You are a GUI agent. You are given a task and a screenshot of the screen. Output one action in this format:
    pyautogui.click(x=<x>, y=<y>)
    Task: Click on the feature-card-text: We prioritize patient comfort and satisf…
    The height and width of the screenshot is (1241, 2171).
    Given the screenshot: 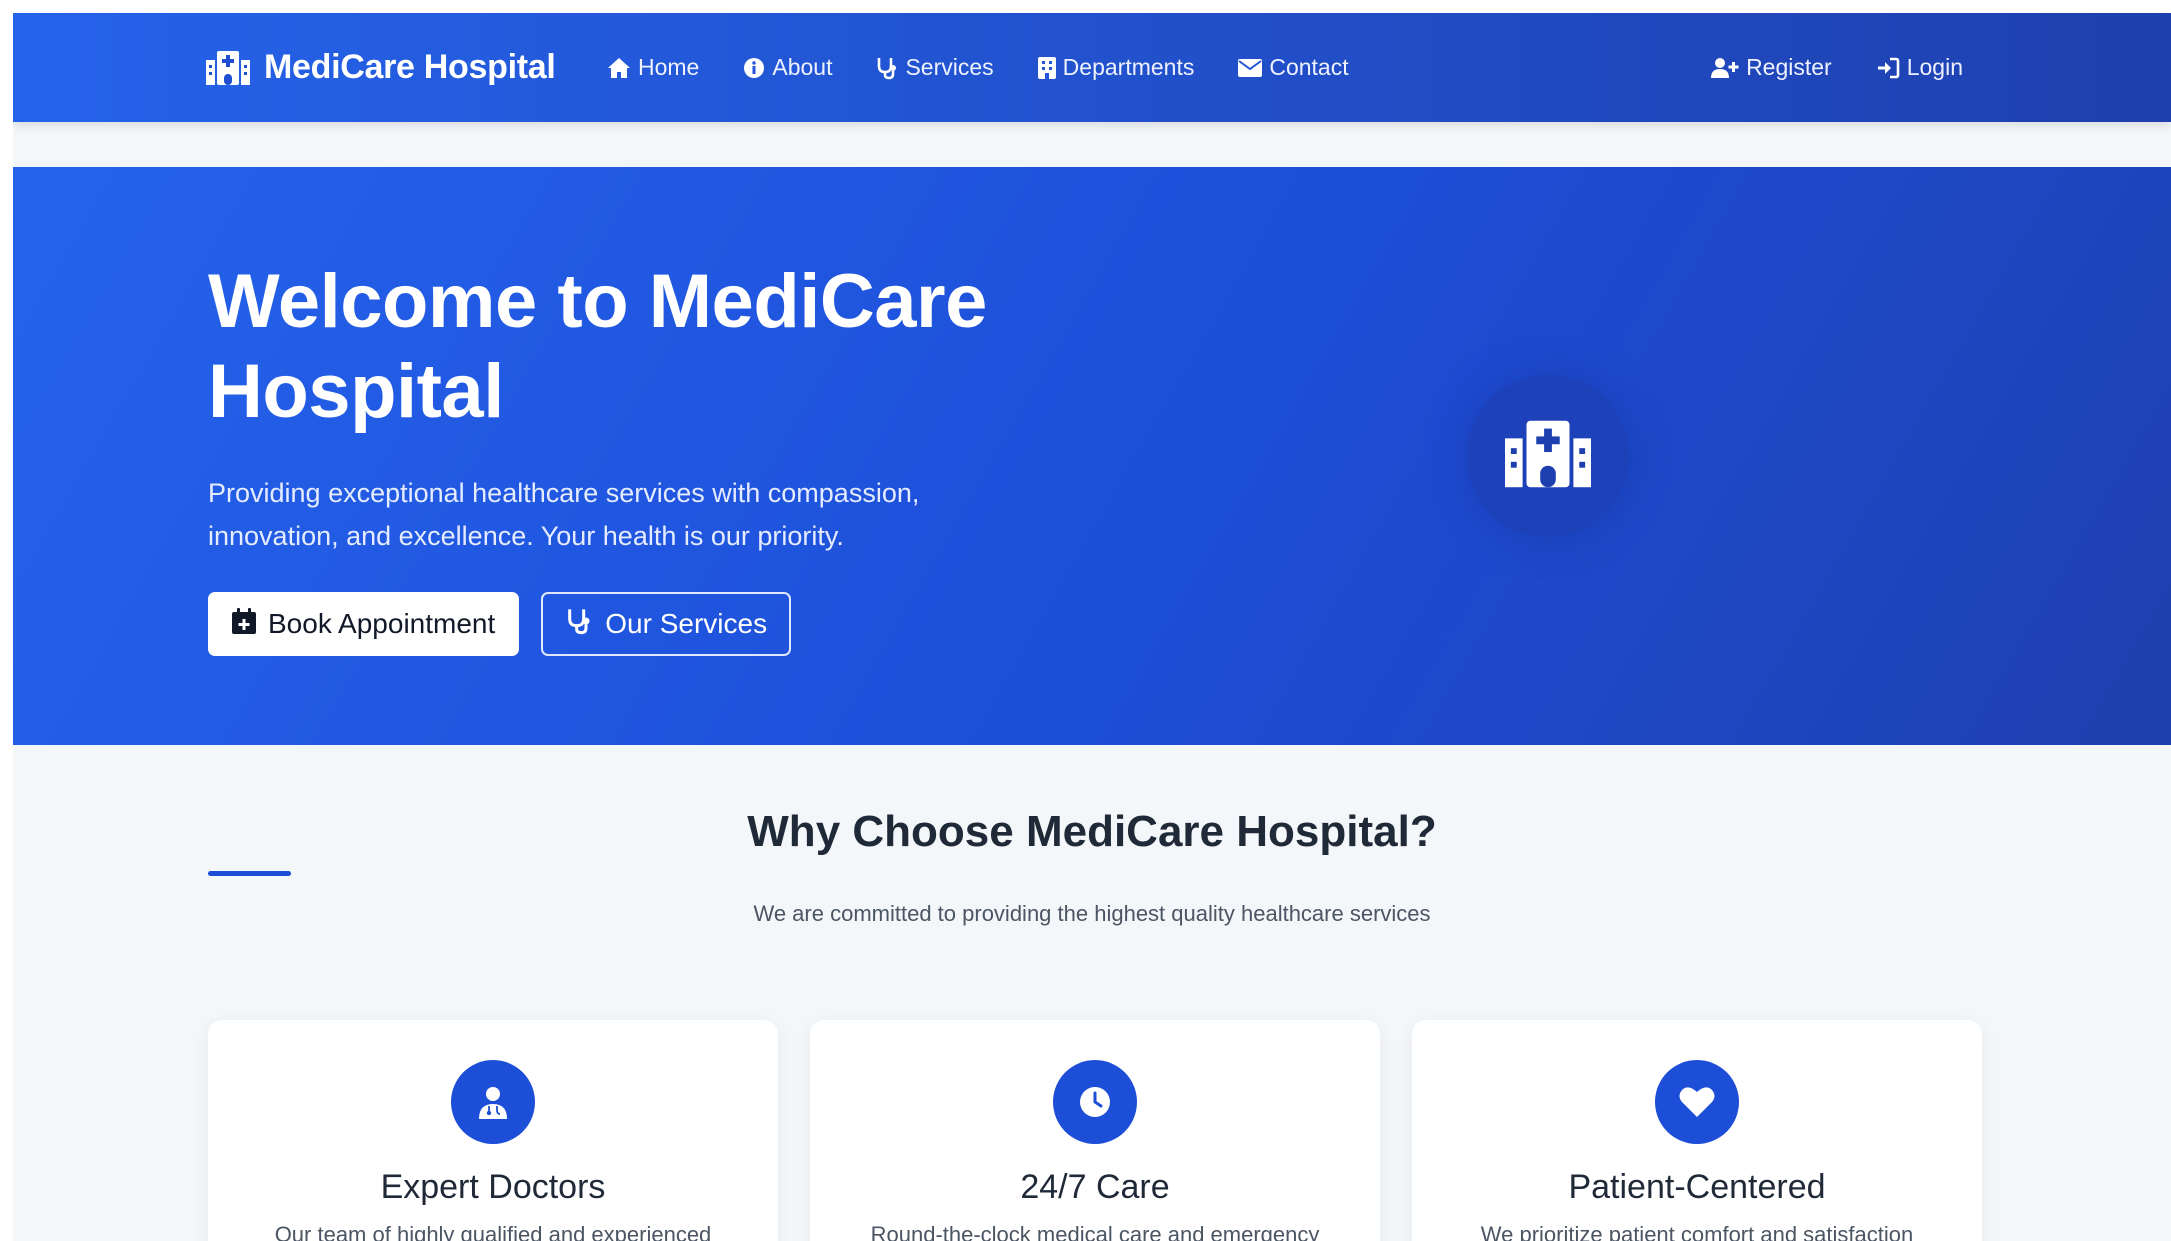 What is the action you would take?
    pyautogui.click(x=1697, y=1231)
    